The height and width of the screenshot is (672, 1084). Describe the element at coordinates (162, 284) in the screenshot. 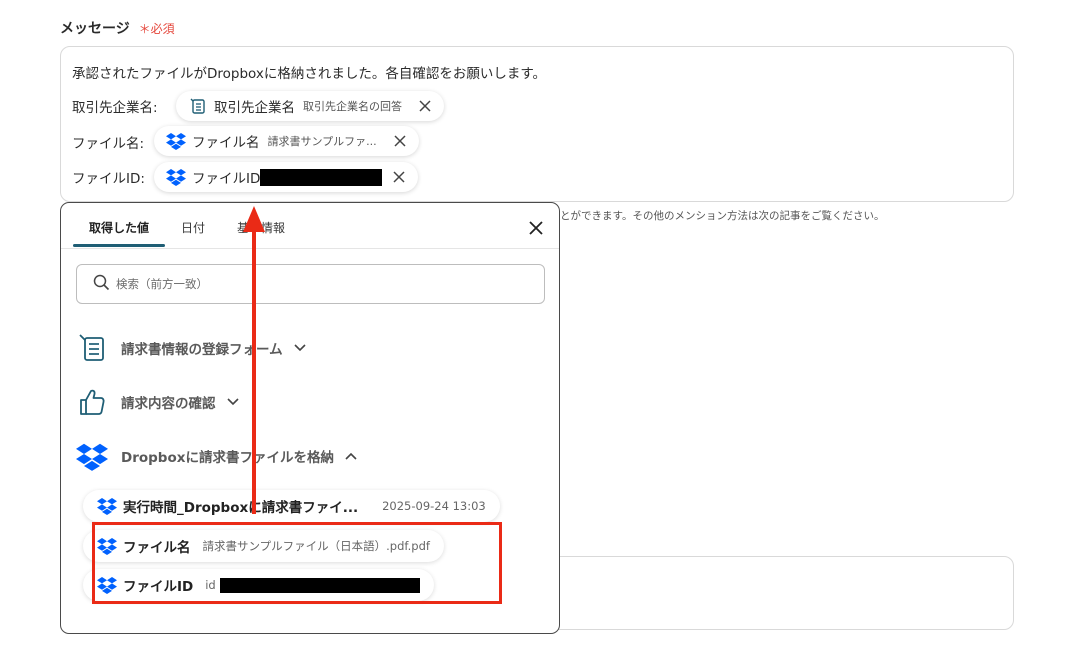

I see `search-placeholder: 検索（前方一致）` at that location.